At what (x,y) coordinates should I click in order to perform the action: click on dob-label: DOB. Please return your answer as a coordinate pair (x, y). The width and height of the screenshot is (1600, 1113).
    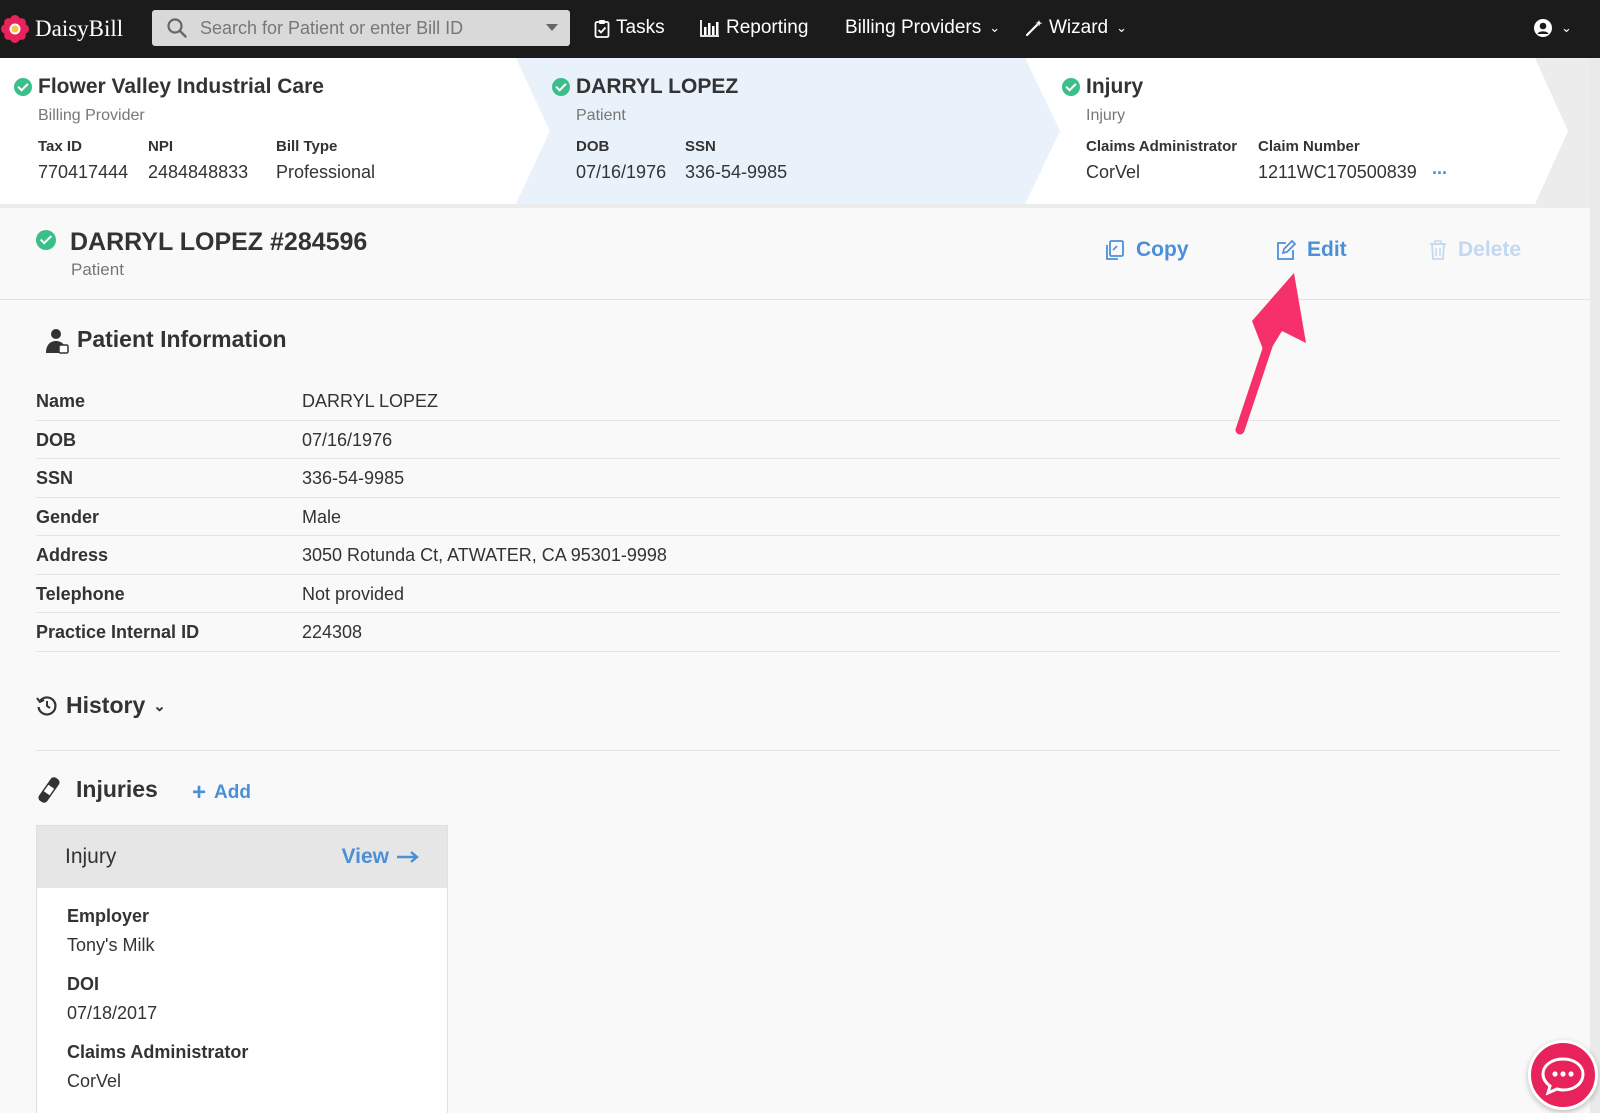
    Looking at the image, I should click on (593, 146).